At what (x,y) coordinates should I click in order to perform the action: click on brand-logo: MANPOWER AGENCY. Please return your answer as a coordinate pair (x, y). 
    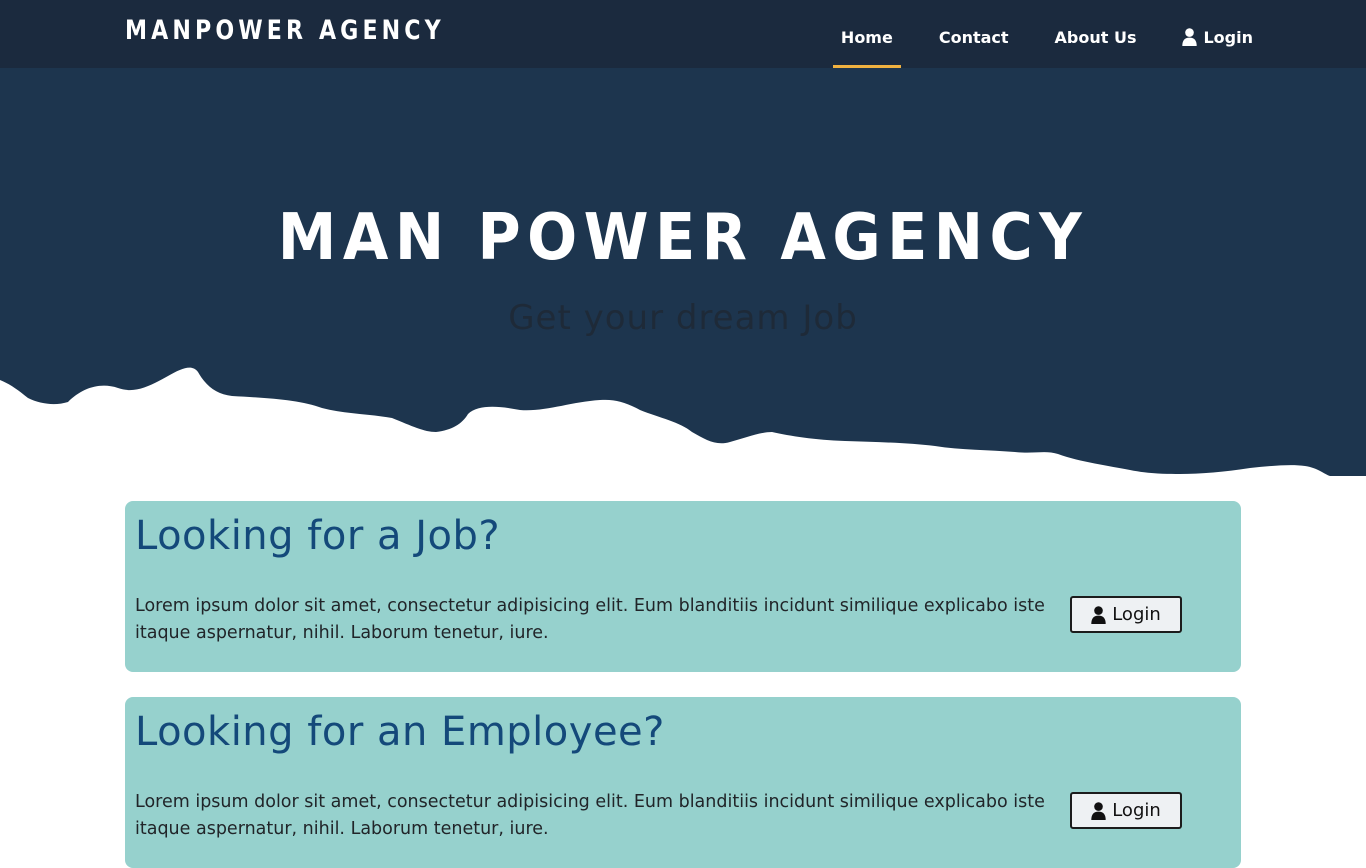
    Looking at the image, I should click on (285, 30).